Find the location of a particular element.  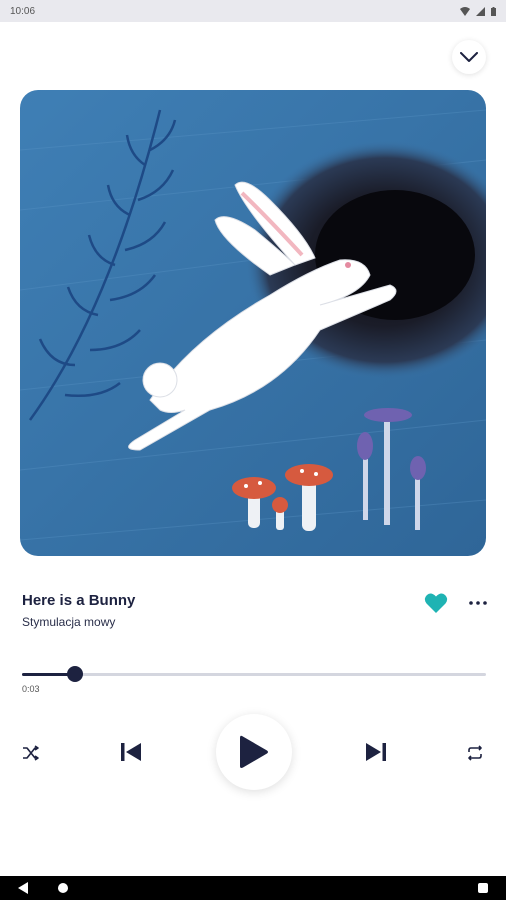

skip-previous-icon is located at coordinates (131, 752).